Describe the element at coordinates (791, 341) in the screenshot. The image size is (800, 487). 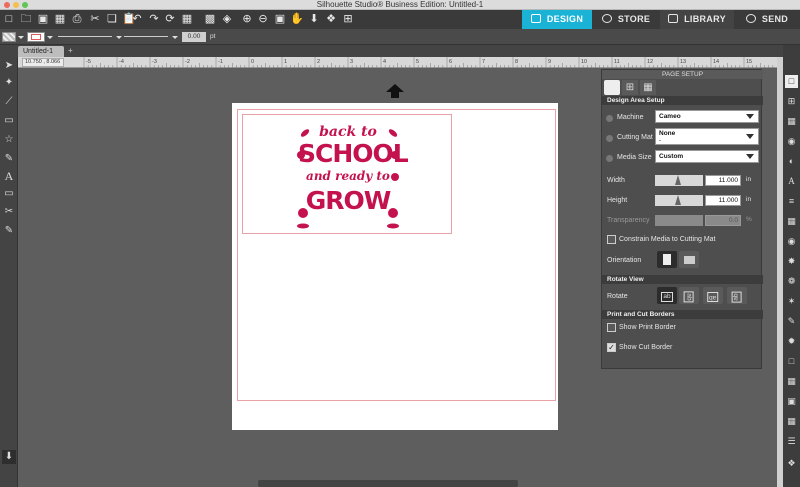
I see `rhinestone-icon: ✹` at that location.